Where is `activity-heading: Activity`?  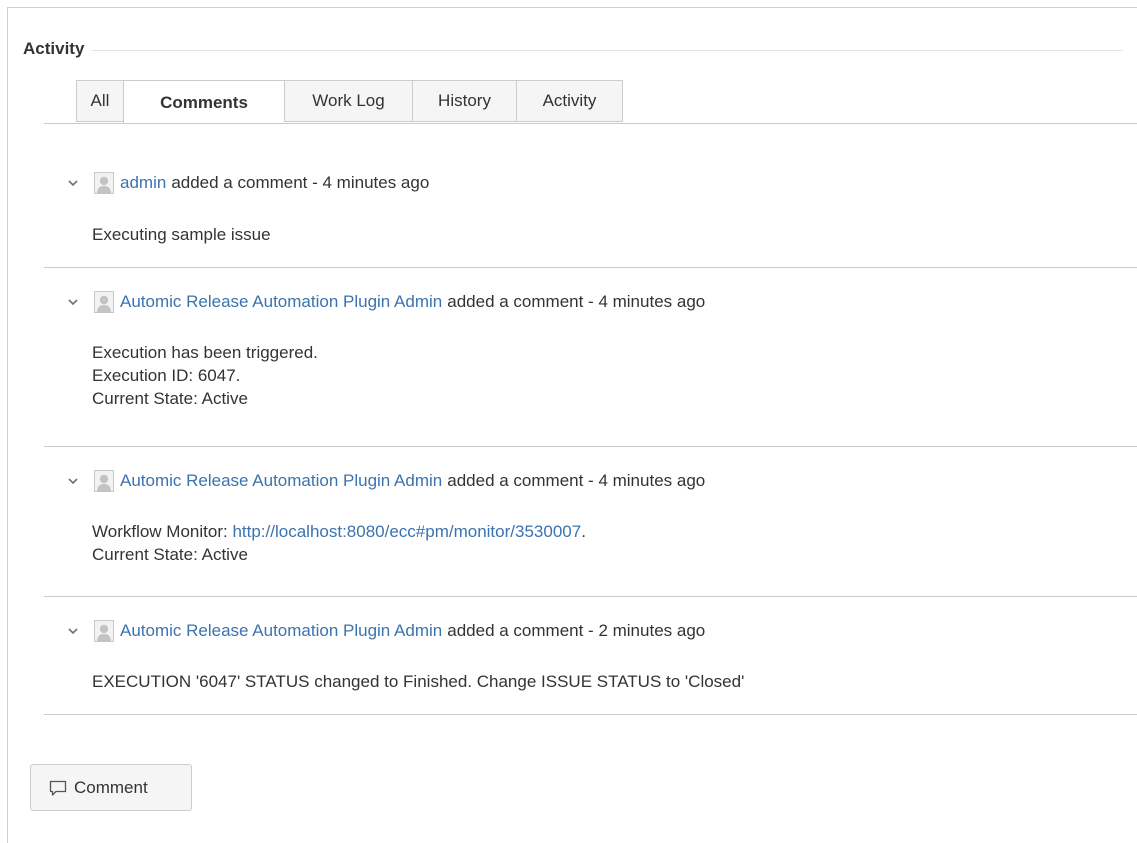 activity-heading: Activity is located at coordinates (58, 49).